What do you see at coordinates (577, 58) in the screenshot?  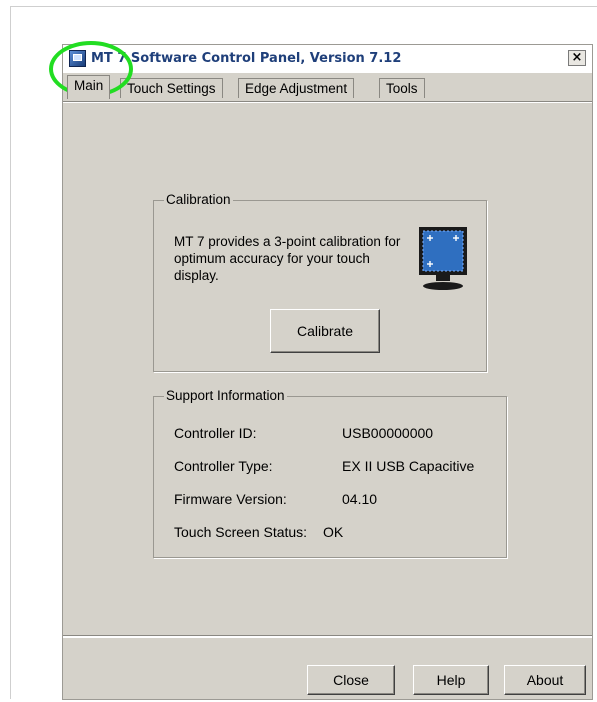 I see `close-icon: ×` at bounding box center [577, 58].